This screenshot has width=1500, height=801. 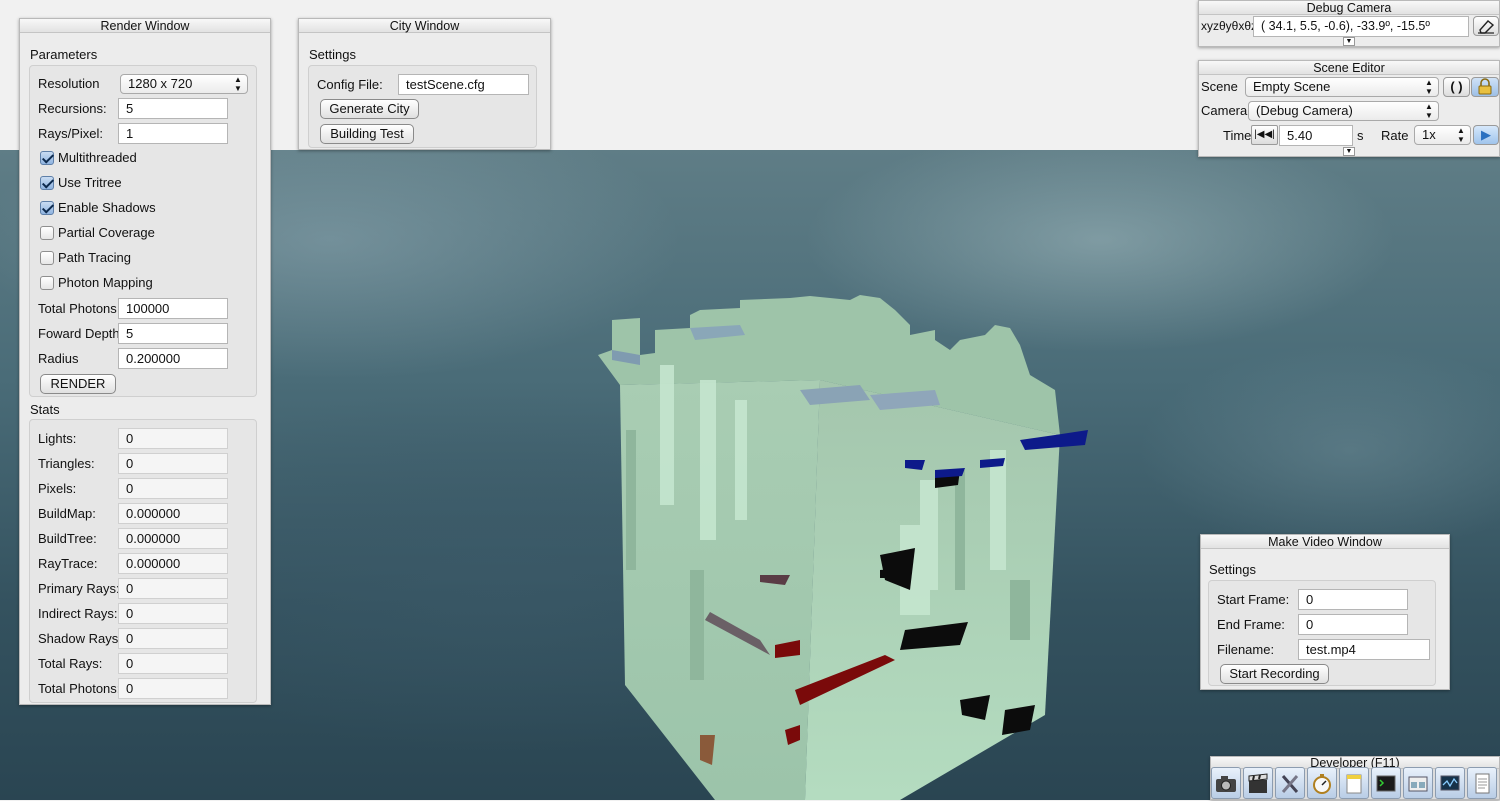 What do you see at coordinates (173, 358) in the screenshot?
I see `radius-input: 0.200000` at bounding box center [173, 358].